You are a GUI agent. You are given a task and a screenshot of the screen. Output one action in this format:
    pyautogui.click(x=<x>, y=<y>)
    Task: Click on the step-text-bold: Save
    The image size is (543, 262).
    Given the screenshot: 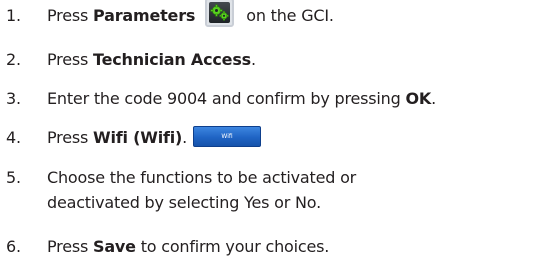 What is the action you would take?
    pyautogui.click(x=114, y=246)
    